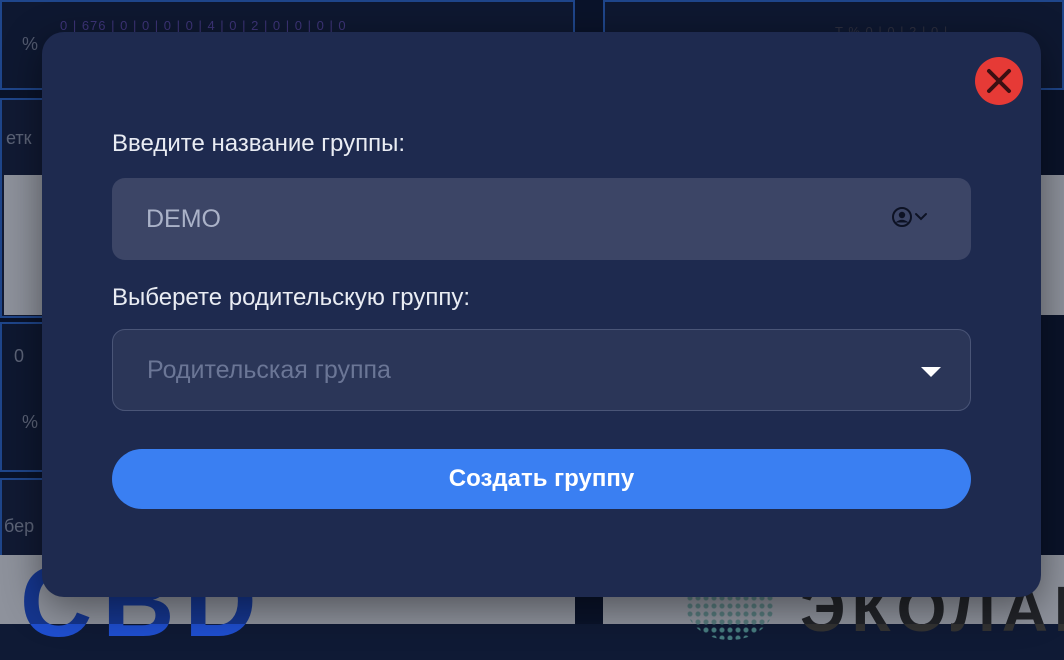  What do you see at coordinates (269, 369) in the screenshot?
I see `parent-group-placeholder: Родительская группа` at bounding box center [269, 369].